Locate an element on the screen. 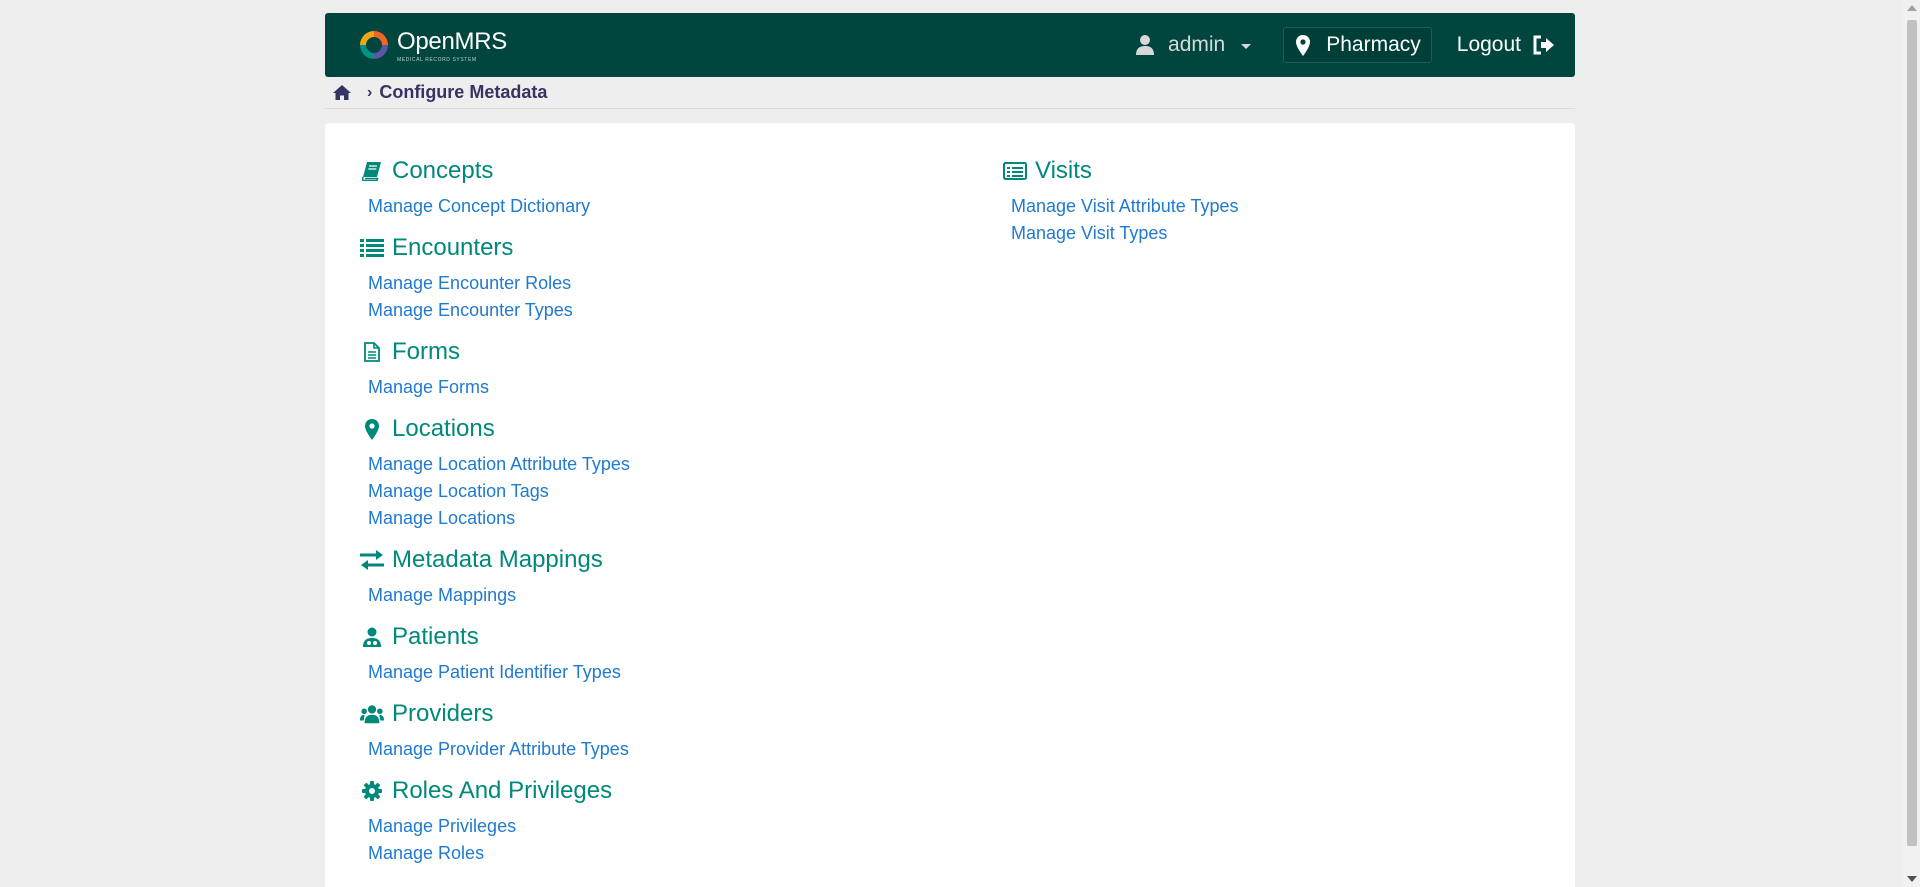 The image size is (1920, 887). section-title: Visits is located at coordinates (1253, 171).